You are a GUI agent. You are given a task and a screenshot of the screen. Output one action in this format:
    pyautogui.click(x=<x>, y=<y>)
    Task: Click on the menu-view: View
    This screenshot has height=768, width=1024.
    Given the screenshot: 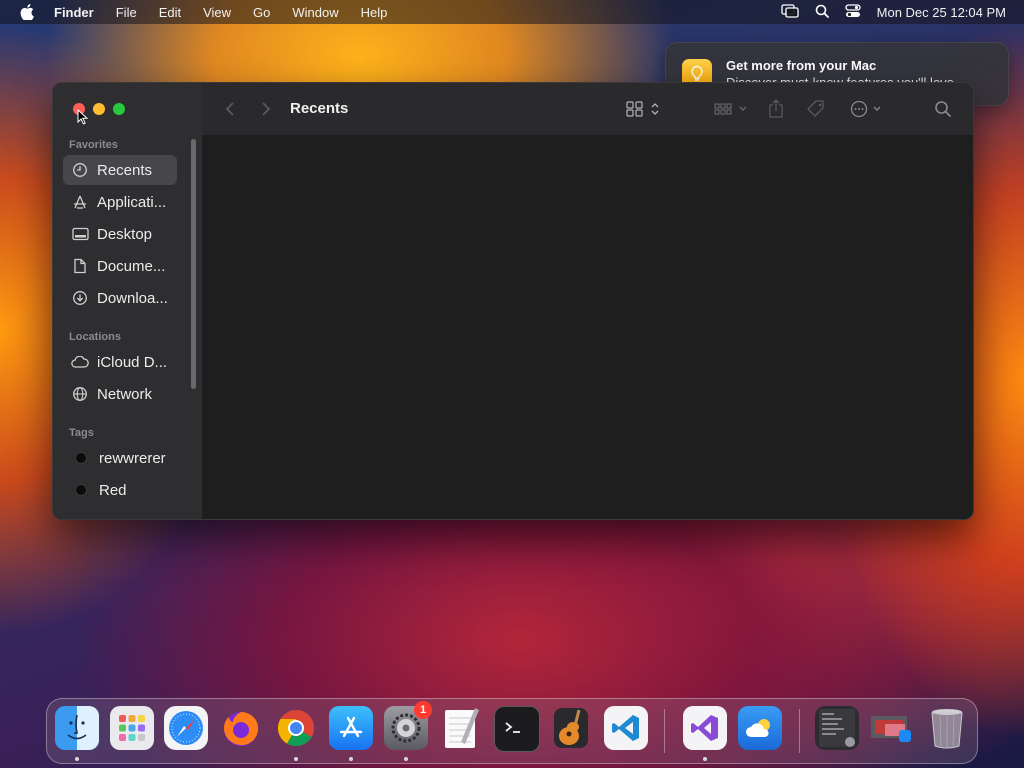 What is the action you would take?
    pyautogui.click(x=217, y=12)
    